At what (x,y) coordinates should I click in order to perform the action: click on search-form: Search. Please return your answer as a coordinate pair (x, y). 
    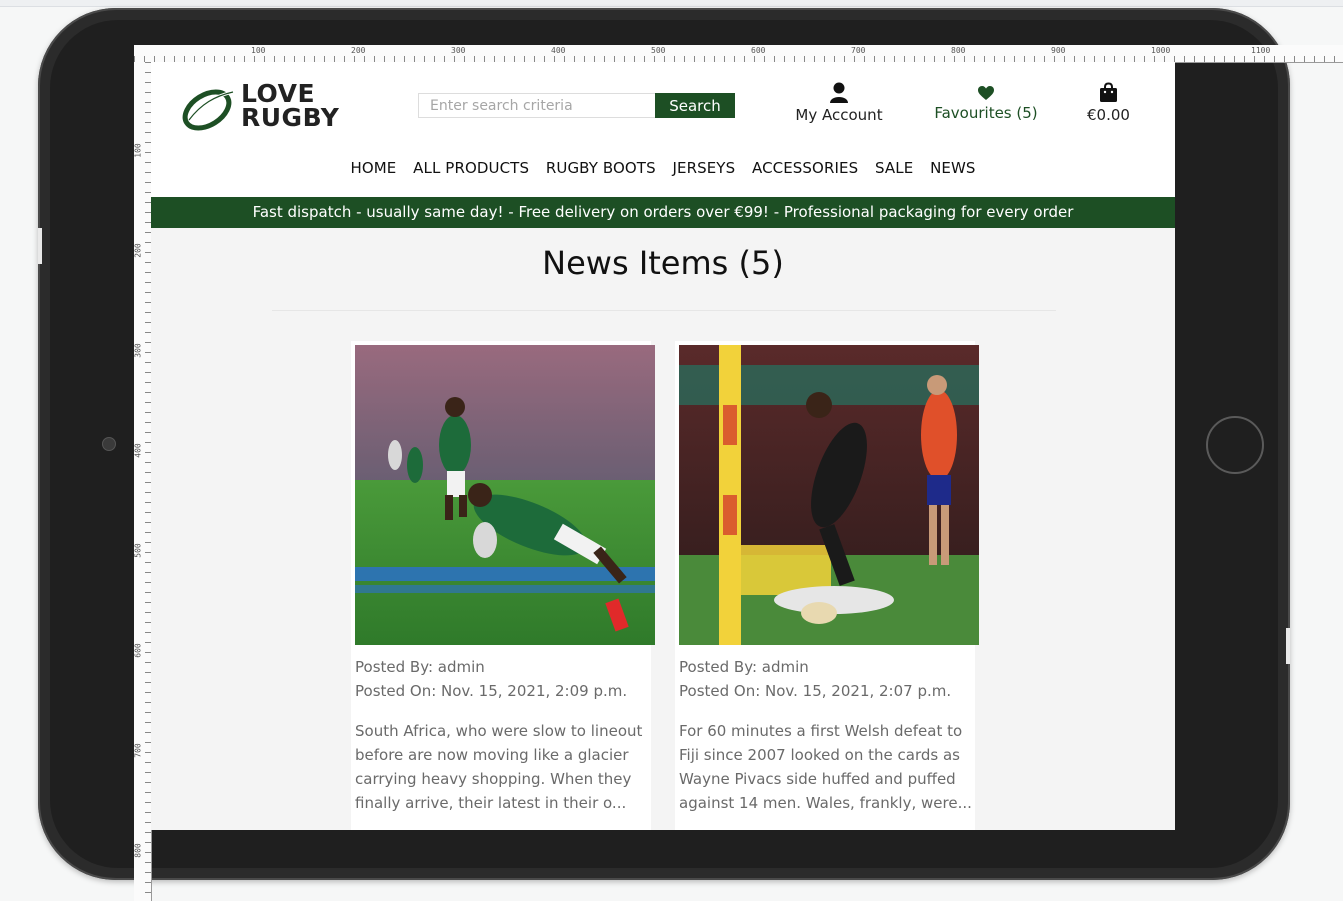
    Looking at the image, I should click on (576, 105).